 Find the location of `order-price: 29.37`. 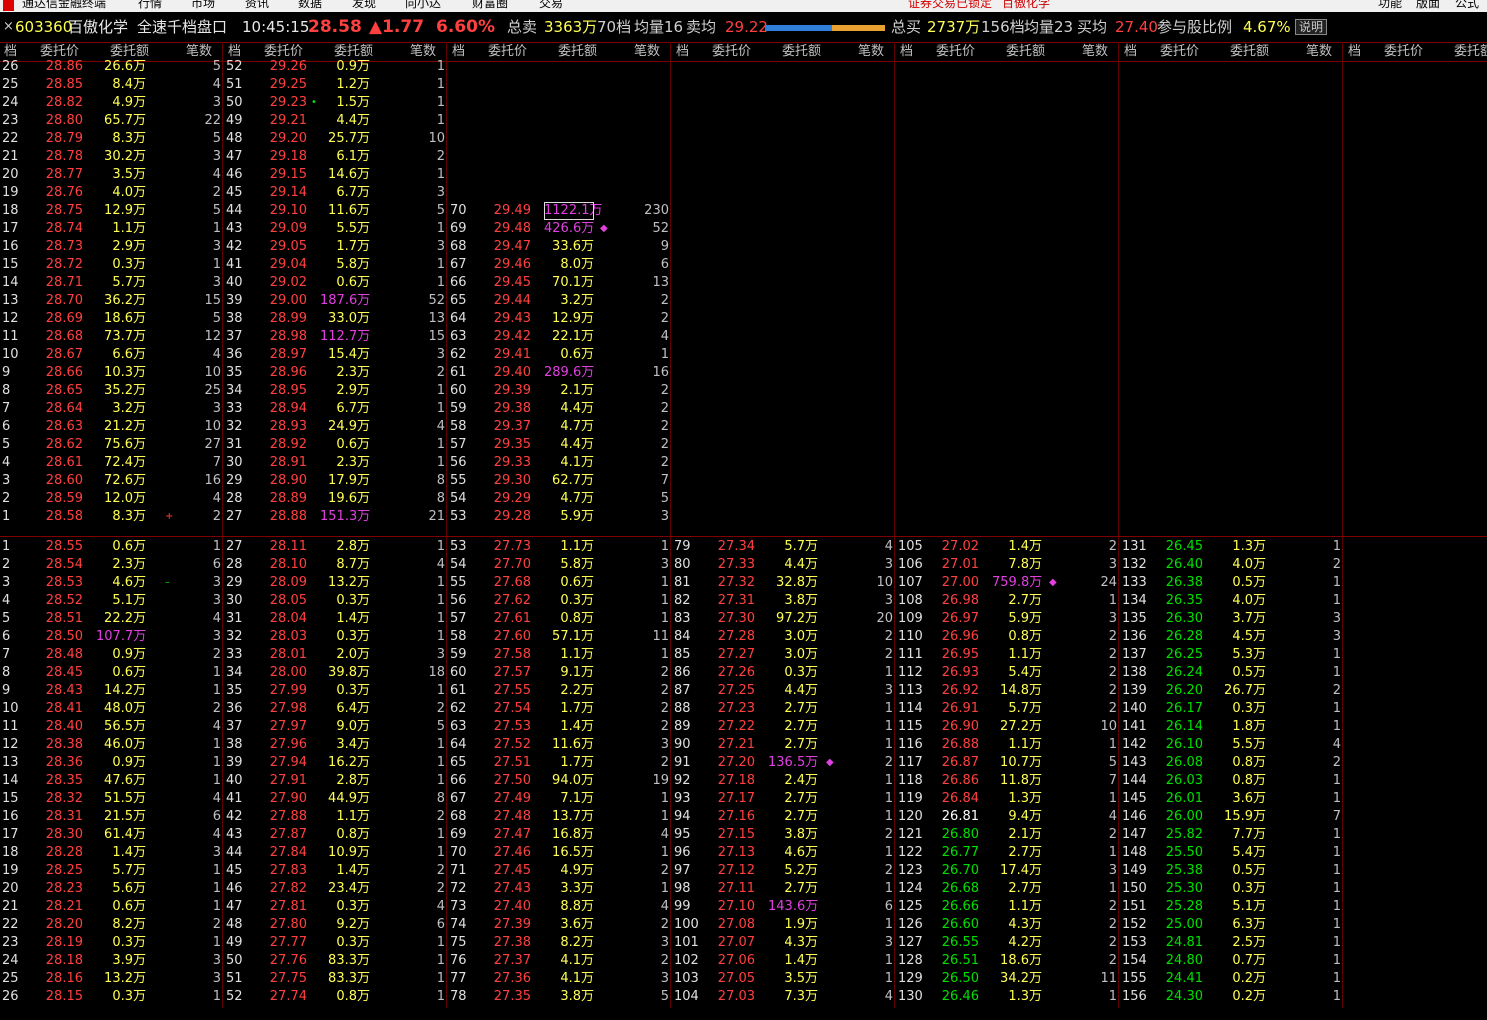

order-price: 29.37 is located at coordinates (512, 426).